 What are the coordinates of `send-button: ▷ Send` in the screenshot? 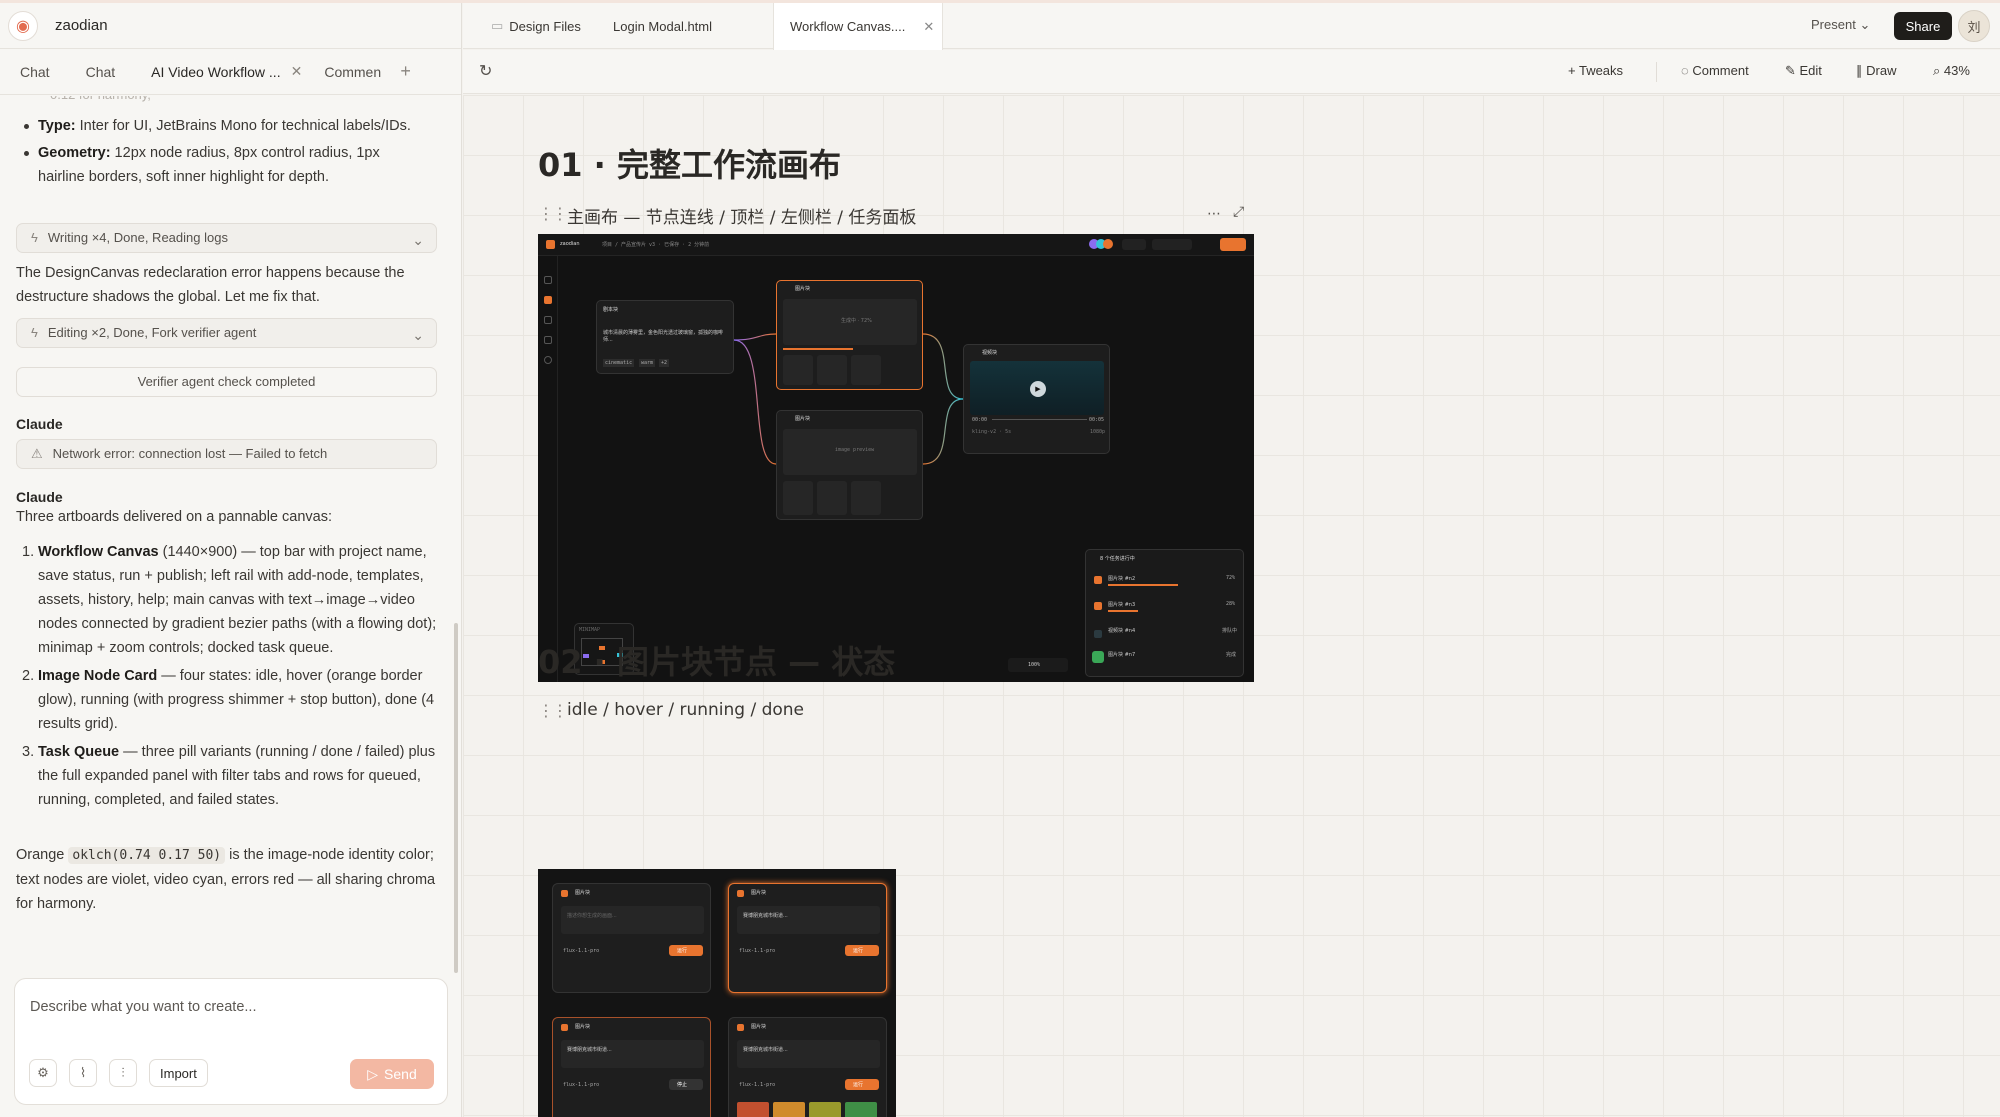 It's located at (392, 1074).